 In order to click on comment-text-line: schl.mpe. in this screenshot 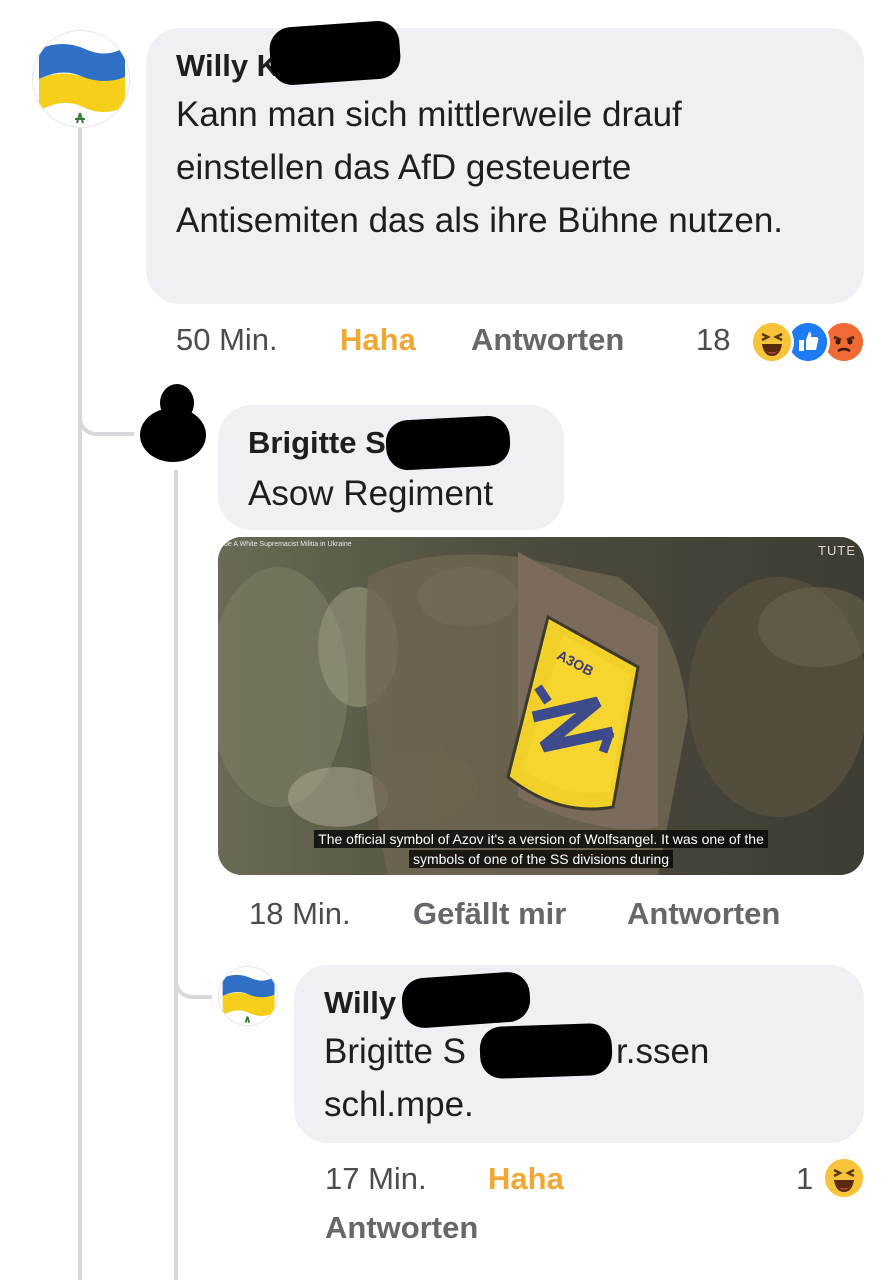, I will do `click(399, 1104)`.